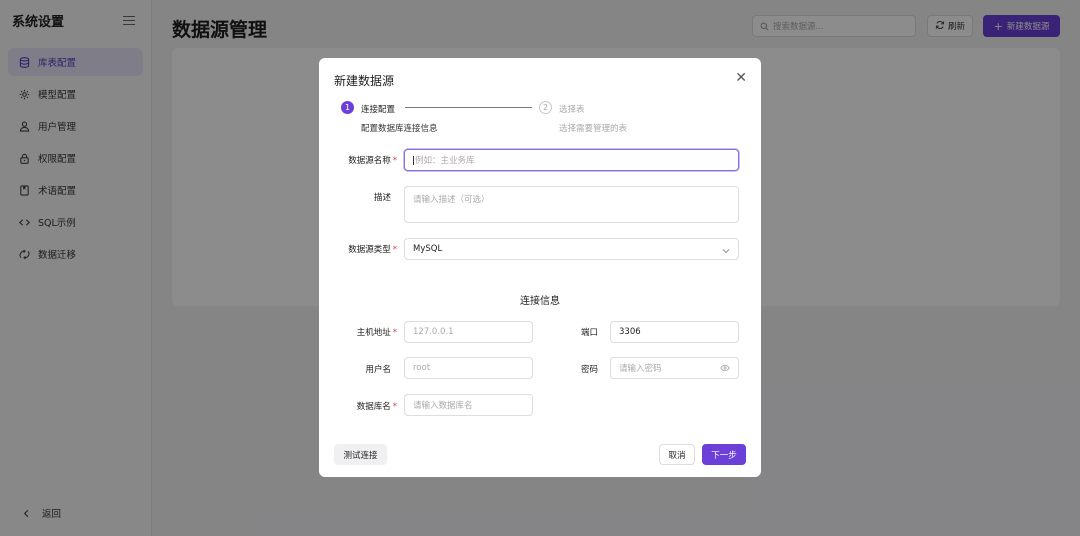  I want to click on cancel-button: 取消, so click(677, 454).